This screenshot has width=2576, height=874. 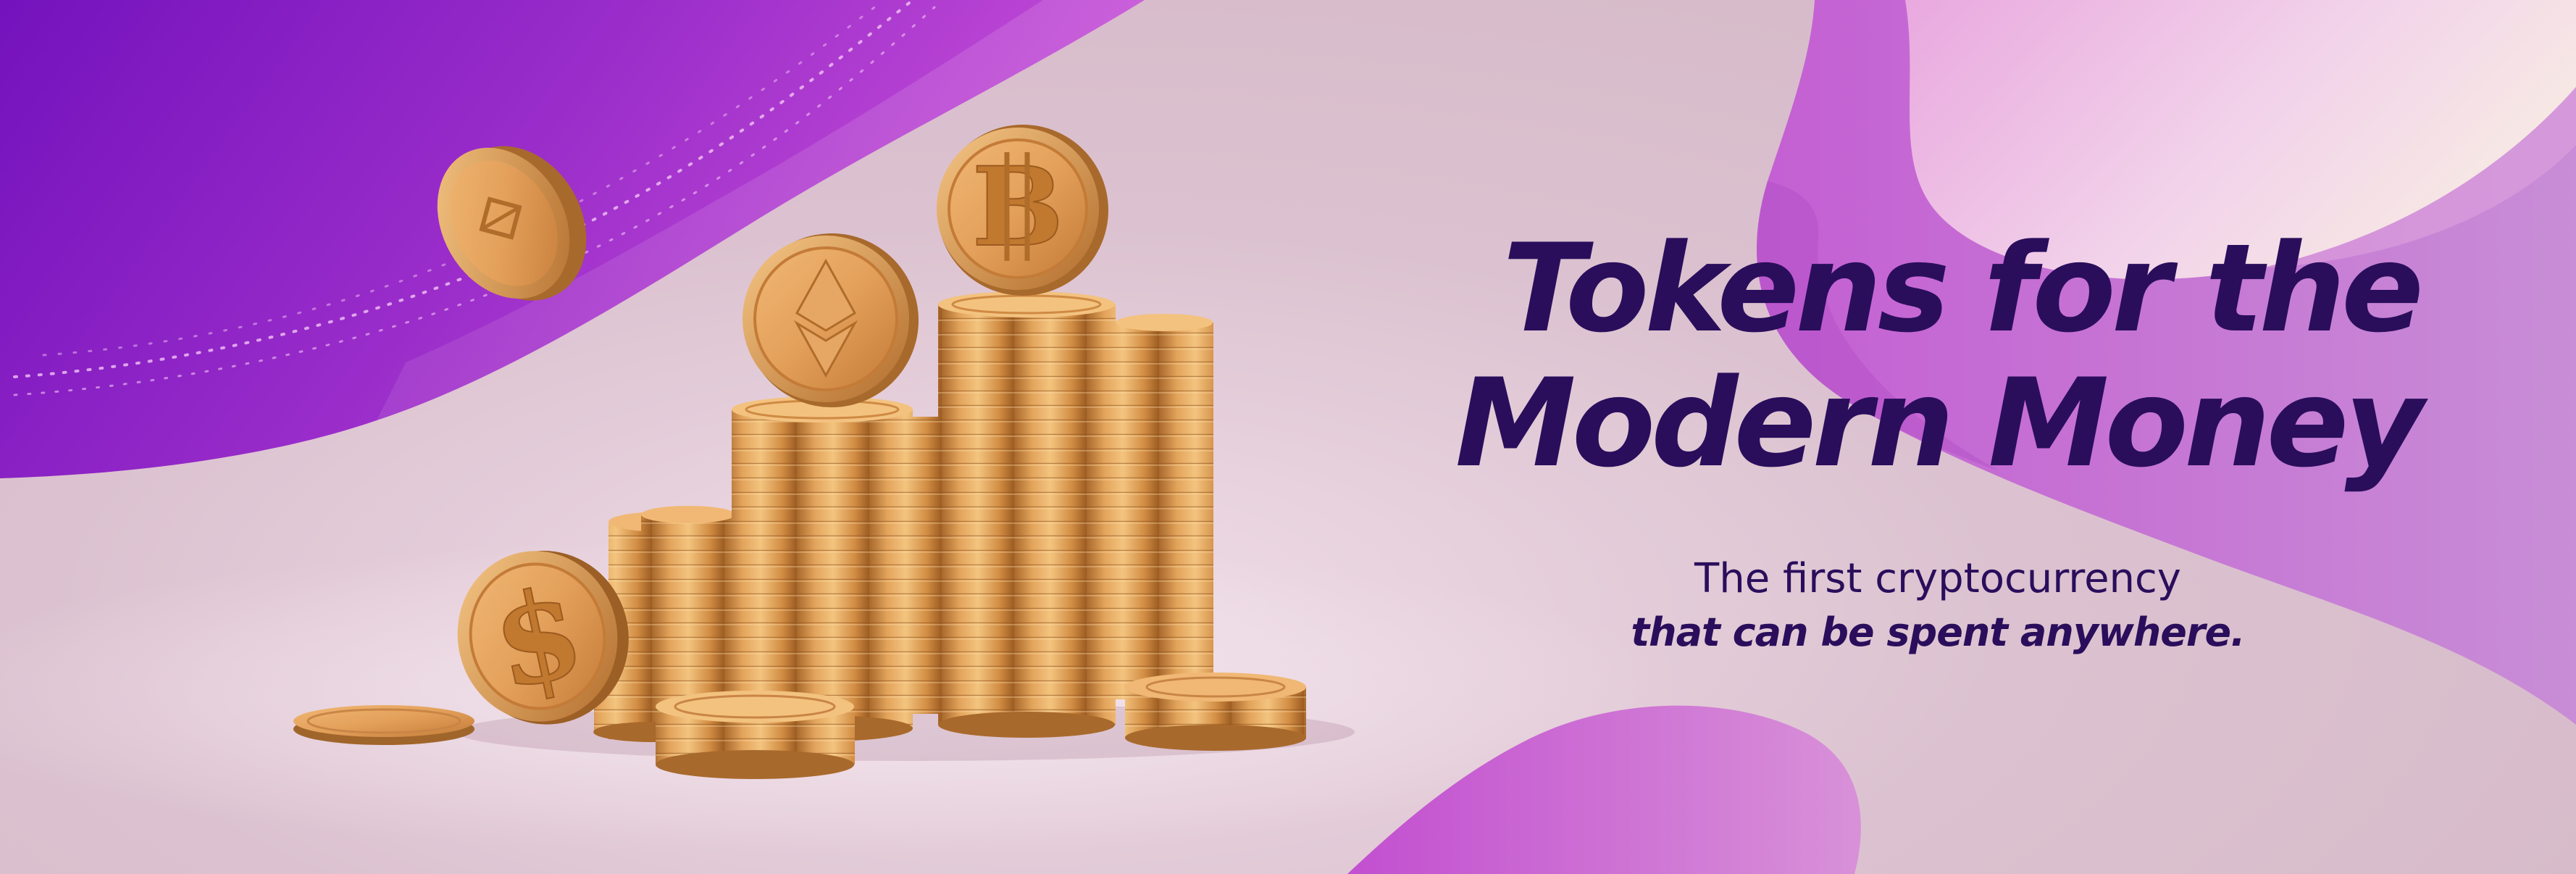 What do you see at coordinates (1937, 578) in the screenshot?
I see `subtitle-line-1: The first cryptocurrency` at bounding box center [1937, 578].